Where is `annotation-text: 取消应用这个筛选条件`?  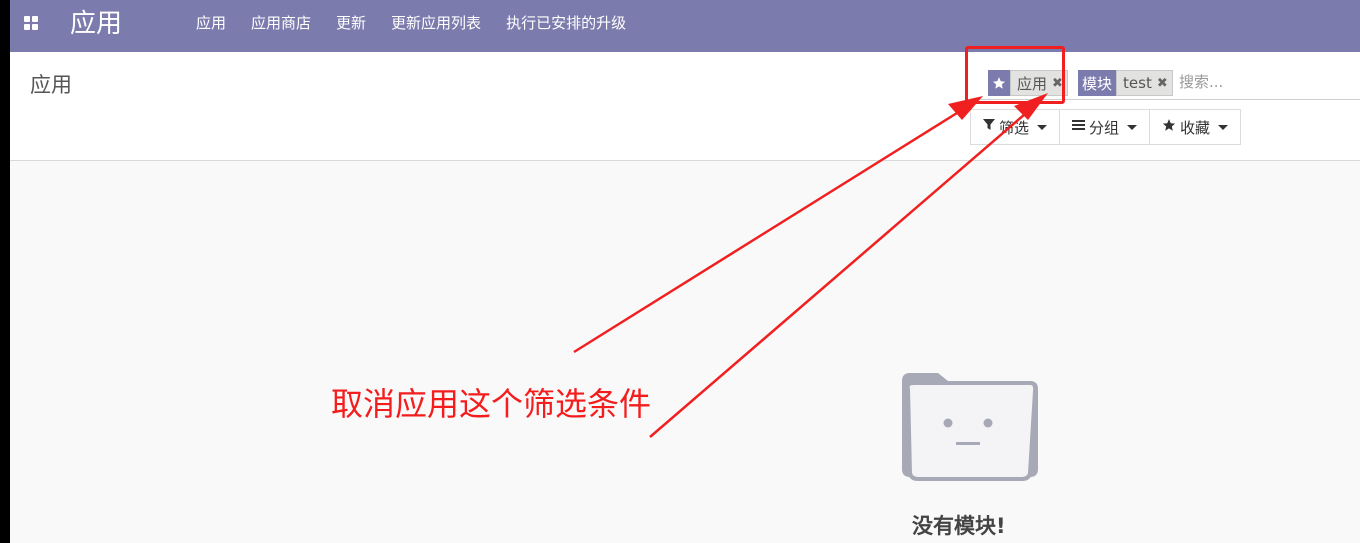
annotation-text: 取消应用这个筛选条件 is located at coordinates (491, 404).